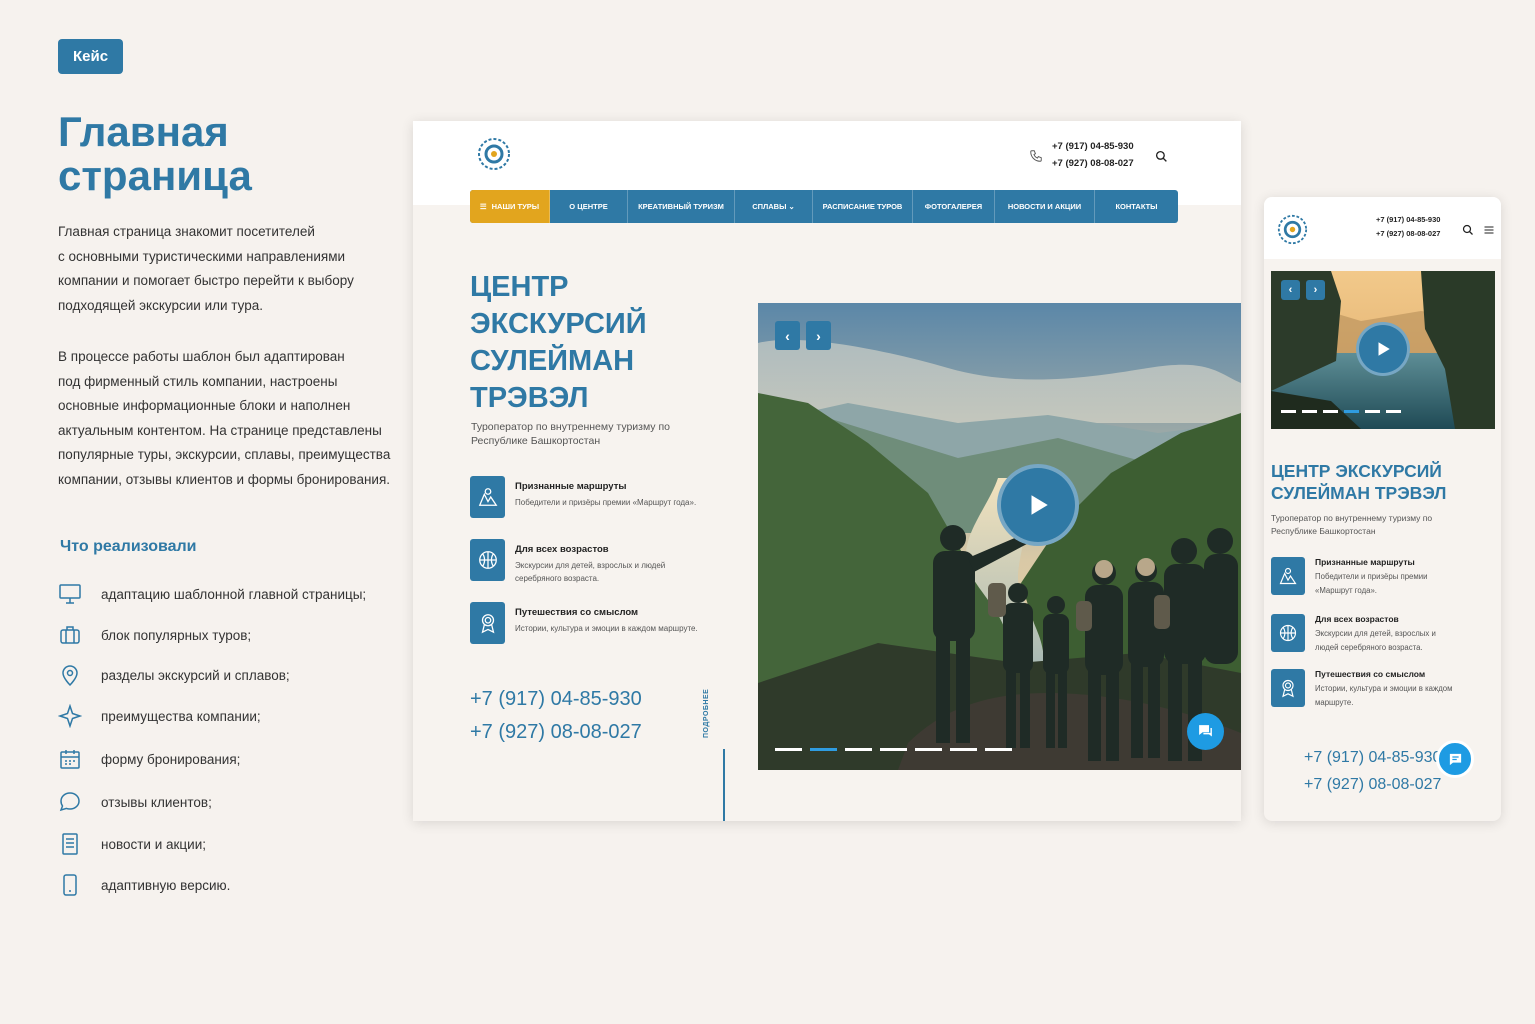 Image resolution: width=1535 pixels, height=1024 pixels. What do you see at coordinates (1136, 206) in the screenshot?
I see `nav-item-contacts: КОНТАКТЫ` at bounding box center [1136, 206].